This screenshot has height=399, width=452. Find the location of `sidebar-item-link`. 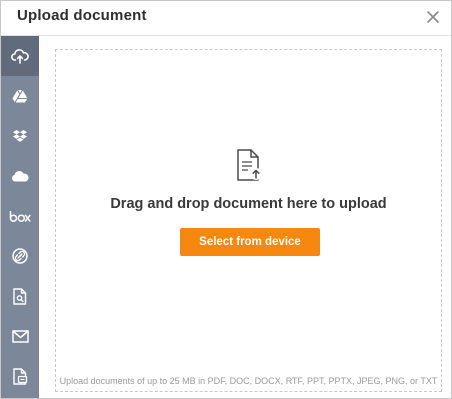

sidebar-item-link is located at coordinates (20, 256).